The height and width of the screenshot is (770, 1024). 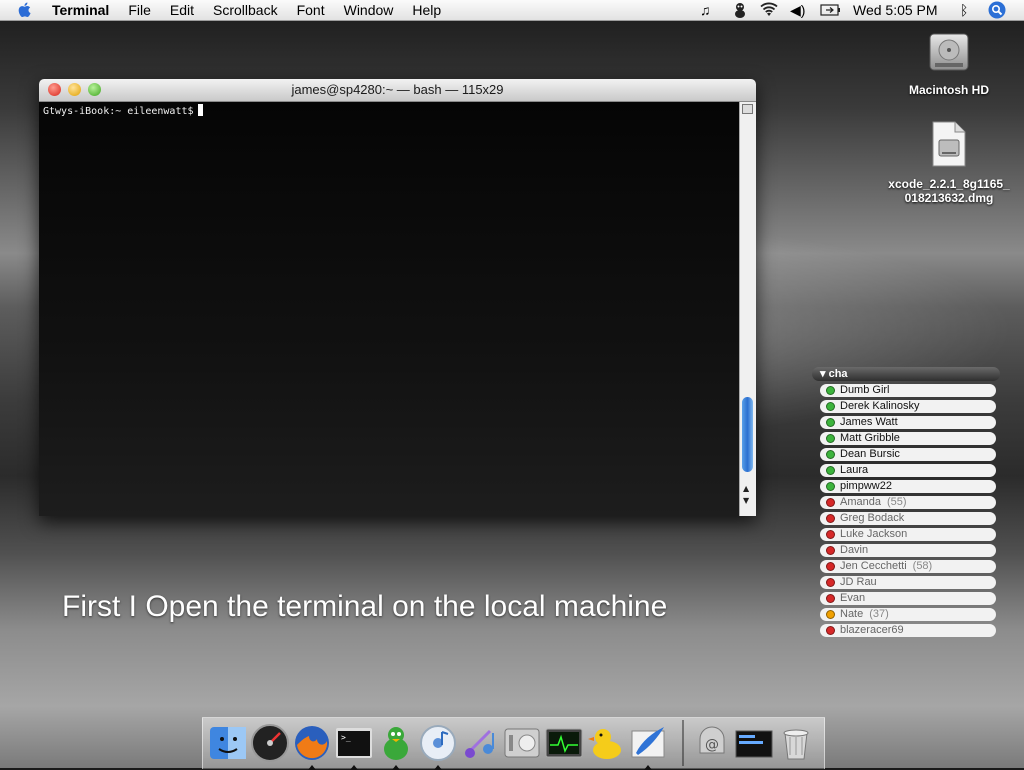 I want to click on hard-drive-icon, so click(x=949, y=52).